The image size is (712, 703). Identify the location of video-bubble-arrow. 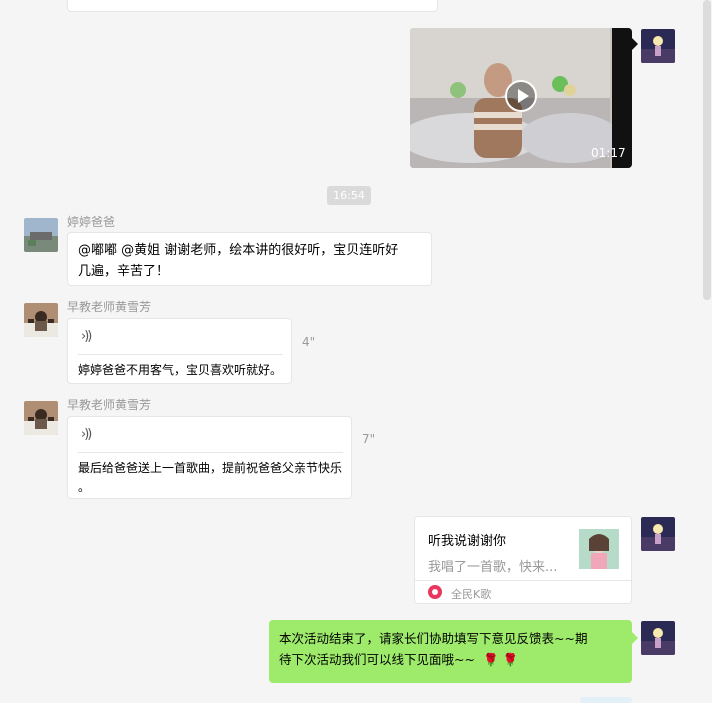
(635, 44).